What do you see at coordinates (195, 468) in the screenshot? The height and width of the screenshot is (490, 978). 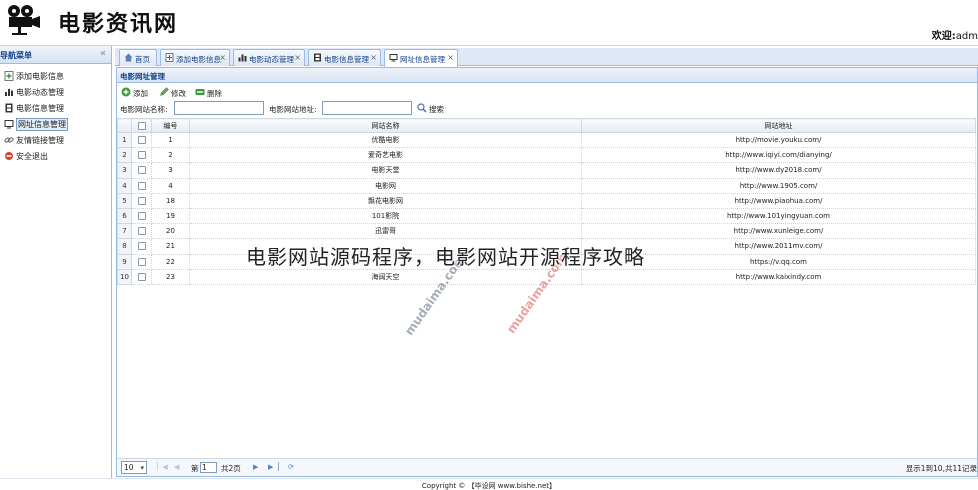 I see `page-prefix: 第` at bounding box center [195, 468].